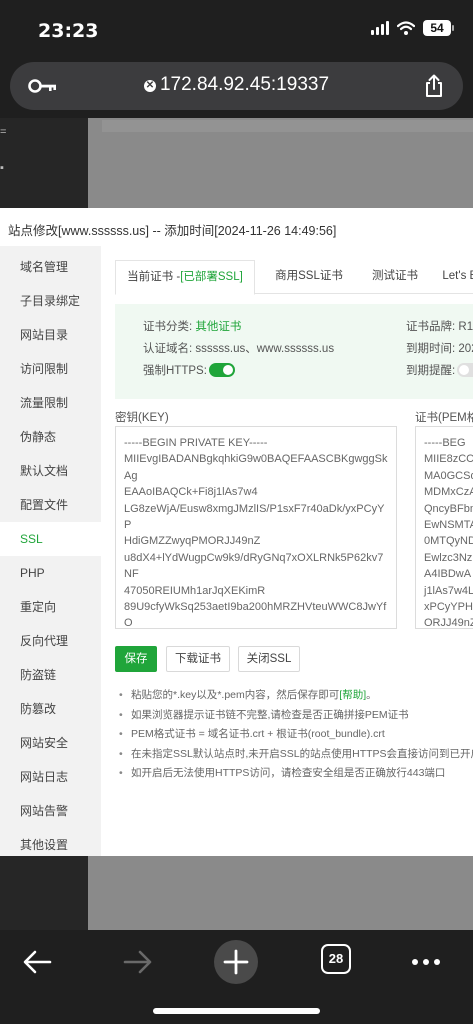 Image resolution: width=473 pixels, height=1024 pixels. I want to click on sidebar-item-security: 网站安全, so click(50, 743).